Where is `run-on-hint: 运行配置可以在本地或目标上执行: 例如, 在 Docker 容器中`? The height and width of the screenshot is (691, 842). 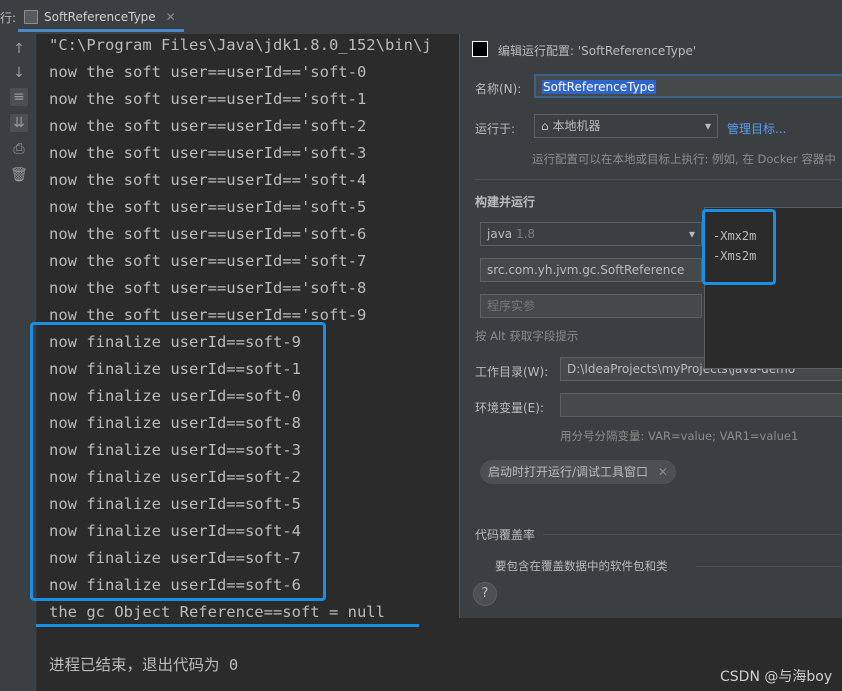
run-on-hint: 运行配置可以在本地或目标上执行: 例如, 在 Docker 容器中 is located at coordinates (684, 159).